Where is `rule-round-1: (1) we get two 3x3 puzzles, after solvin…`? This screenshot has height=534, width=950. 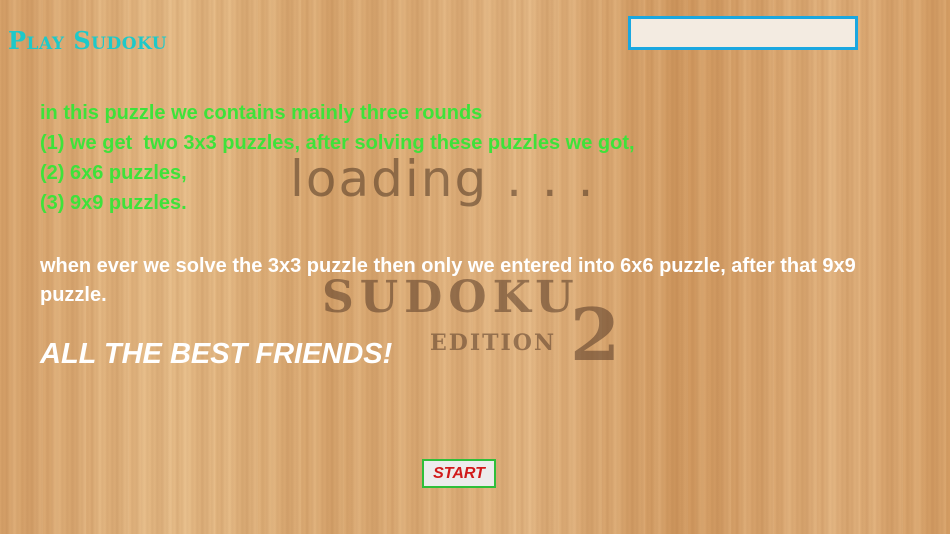 rule-round-1: (1) we get two 3x3 puzzles, after solvin… is located at coordinates (337, 143).